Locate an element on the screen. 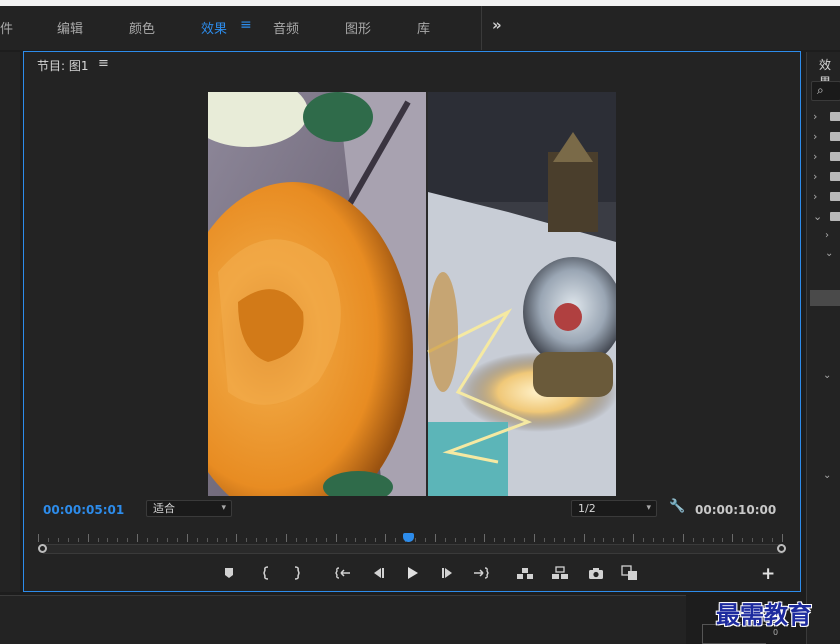 The image size is (840, 644). zoom-scroll-track is located at coordinates (413, 549).